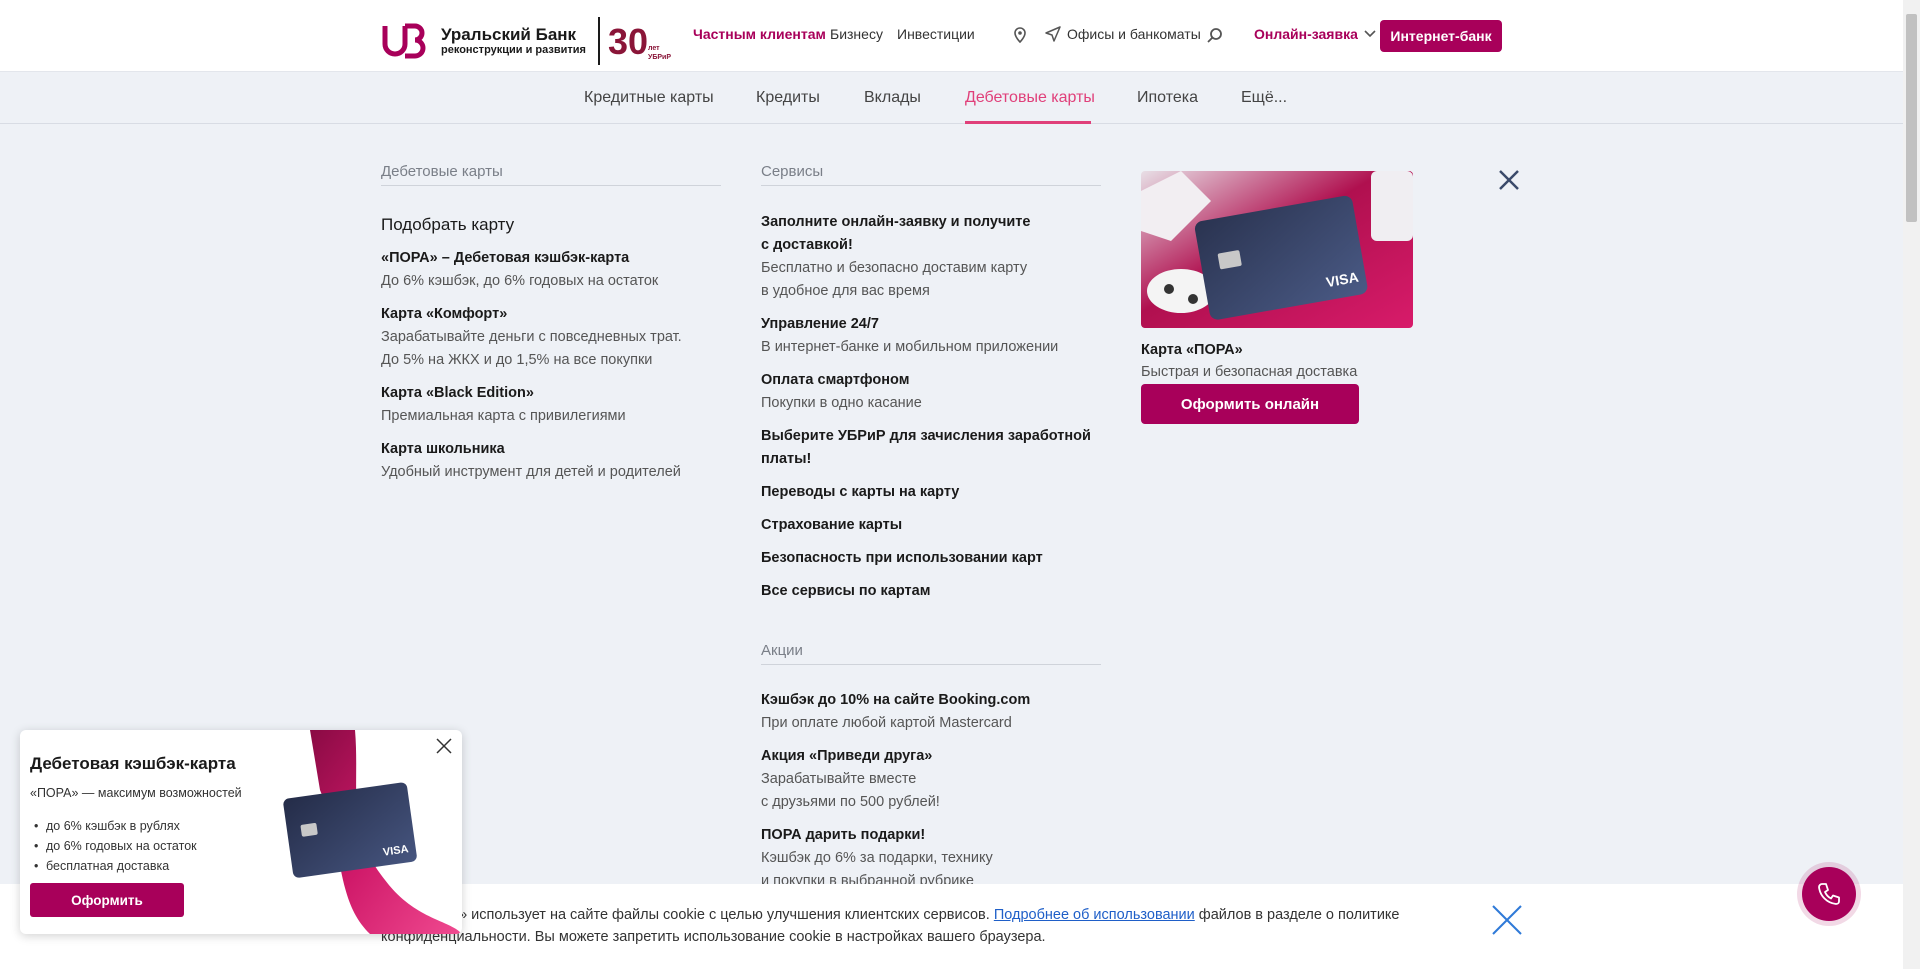 The image size is (1920, 969). What do you see at coordinates (442, 171) in the screenshot?
I see `column-title-debit-cards: Дебетовые карты` at bounding box center [442, 171].